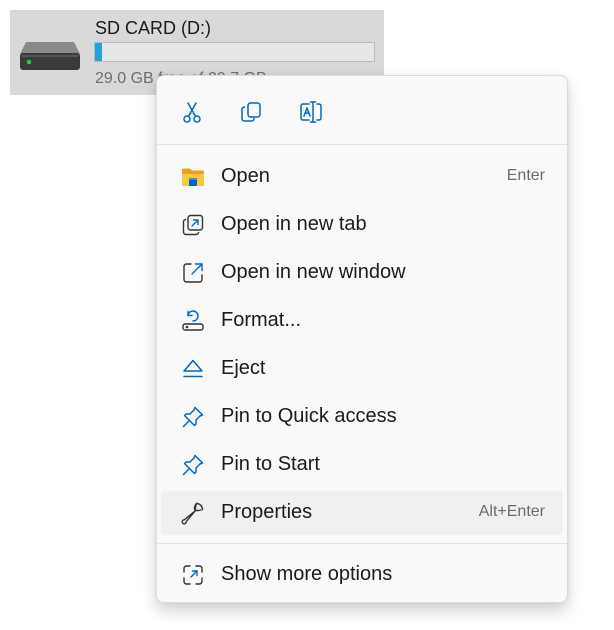 The width and height of the screenshot is (614, 630). Describe the element at coordinates (270, 464) in the screenshot. I see `menu-item-label: Pin to Start` at that location.